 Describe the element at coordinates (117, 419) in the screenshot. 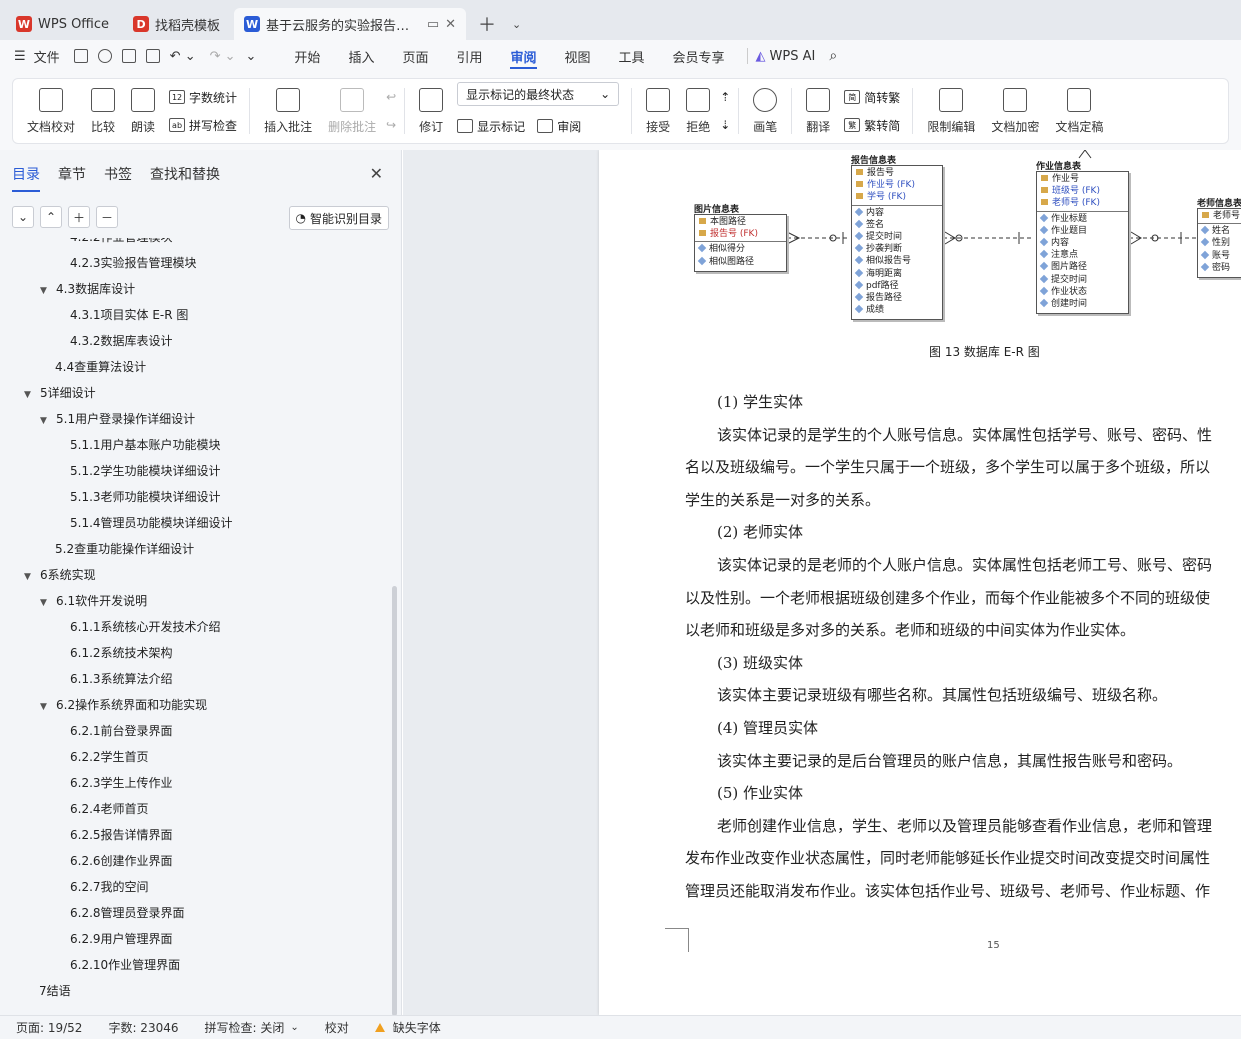

I see `toc-item: ▼ 5.1用户登录操作详细设计` at that location.